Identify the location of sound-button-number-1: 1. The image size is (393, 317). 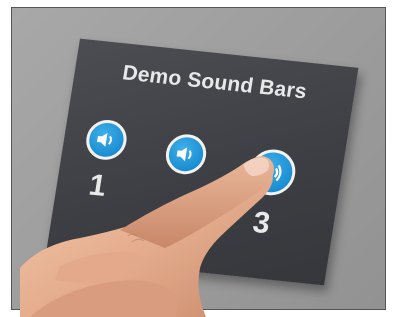
(97, 185).